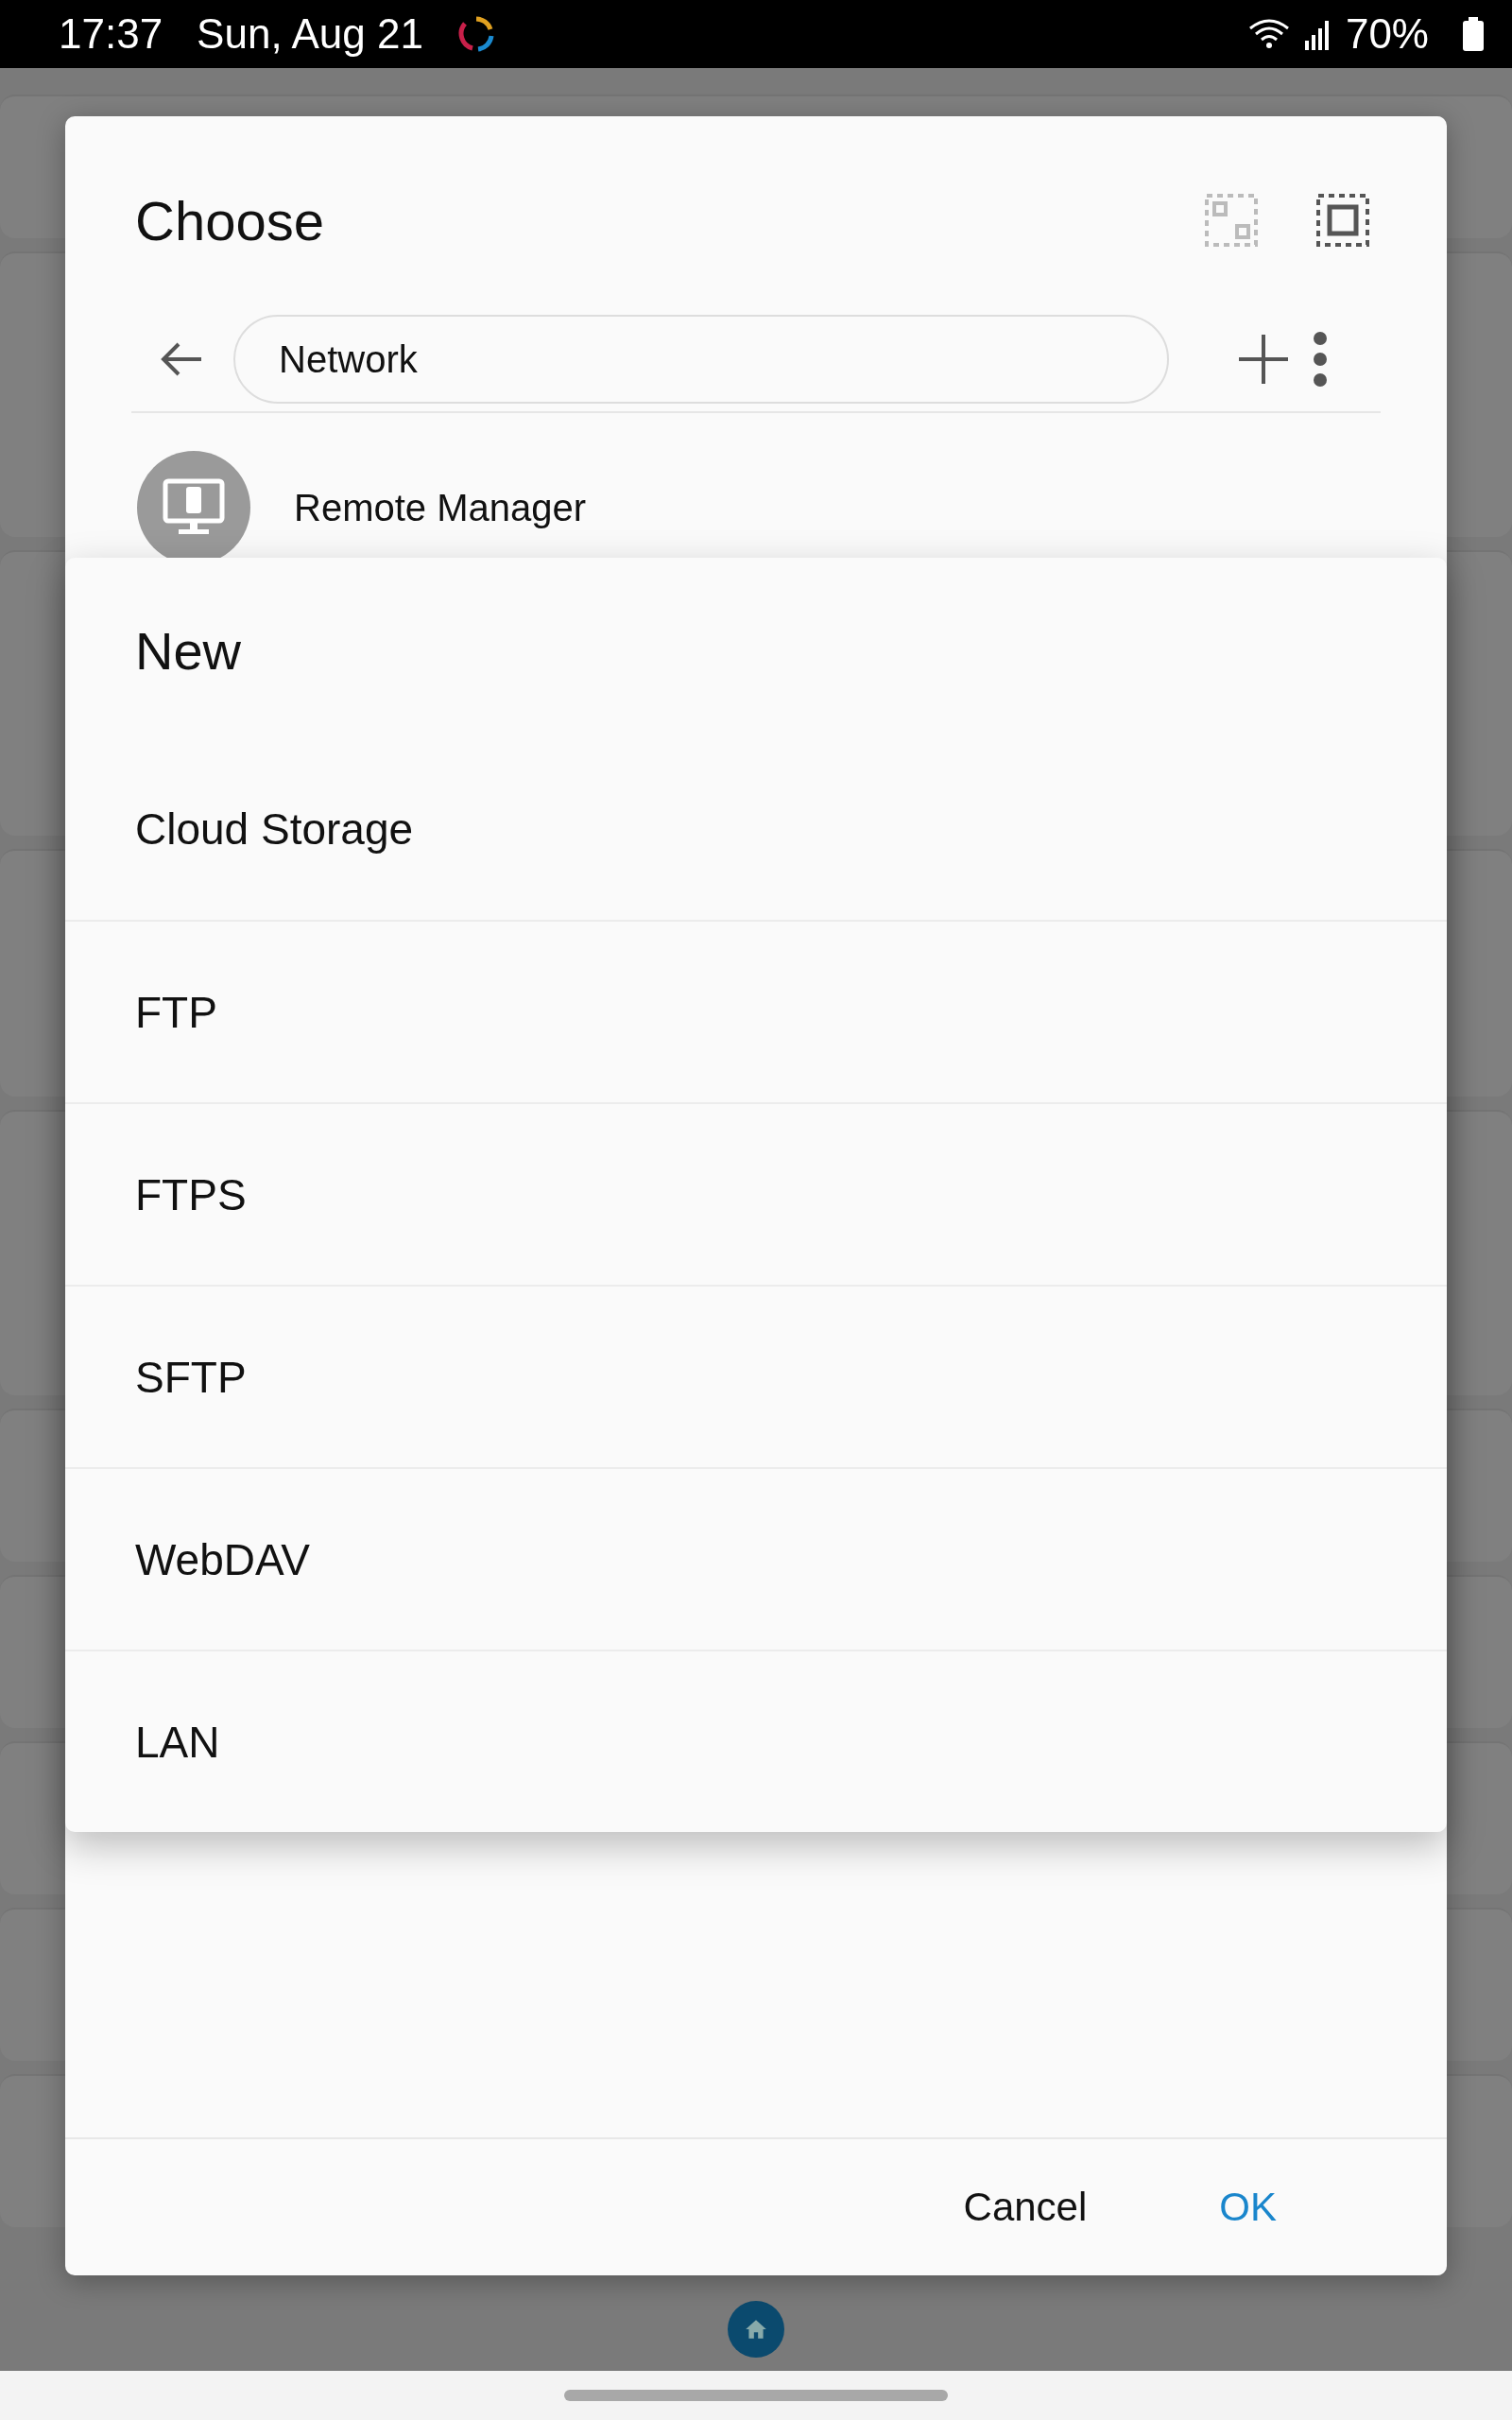 The width and height of the screenshot is (1512, 2420). What do you see at coordinates (229, 220) in the screenshot?
I see `dialog-title: Choose` at bounding box center [229, 220].